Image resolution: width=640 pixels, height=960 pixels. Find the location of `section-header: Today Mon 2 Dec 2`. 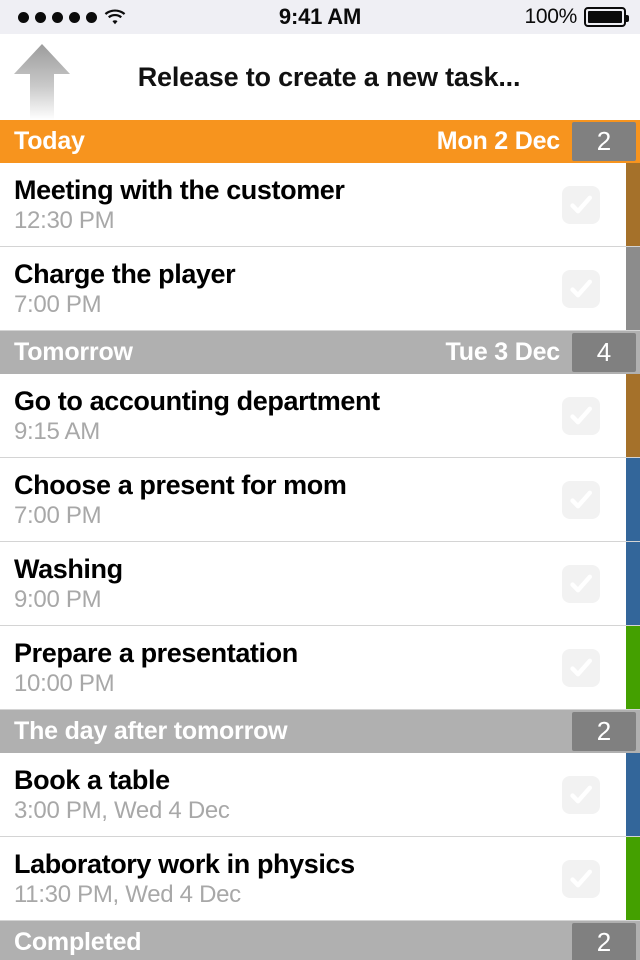

section-header: Today Mon 2 Dec 2 is located at coordinates (320, 141).